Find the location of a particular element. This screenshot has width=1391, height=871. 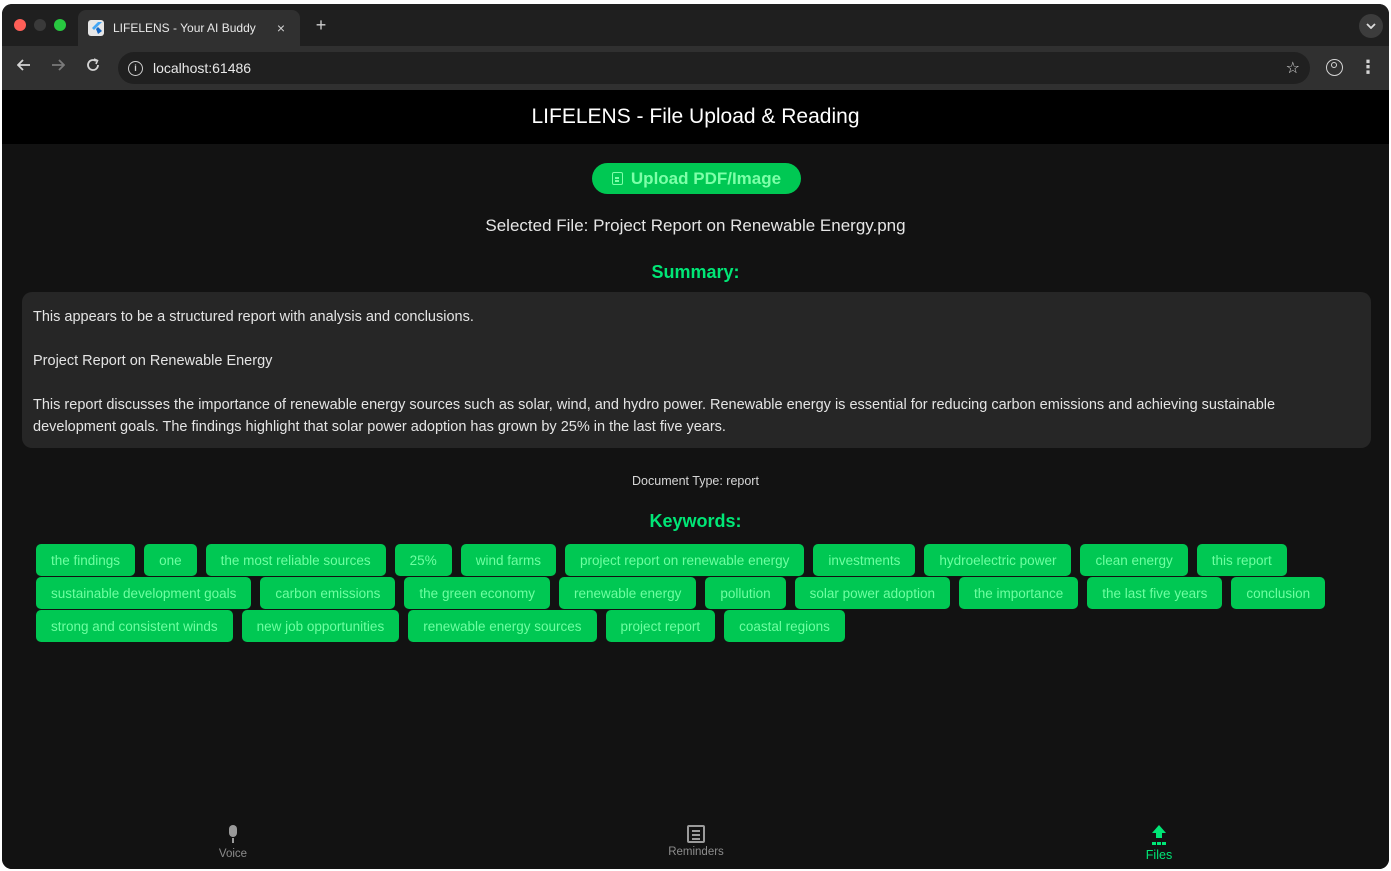

nav-item-reminders: Reminders is located at coordinates (696, 841).